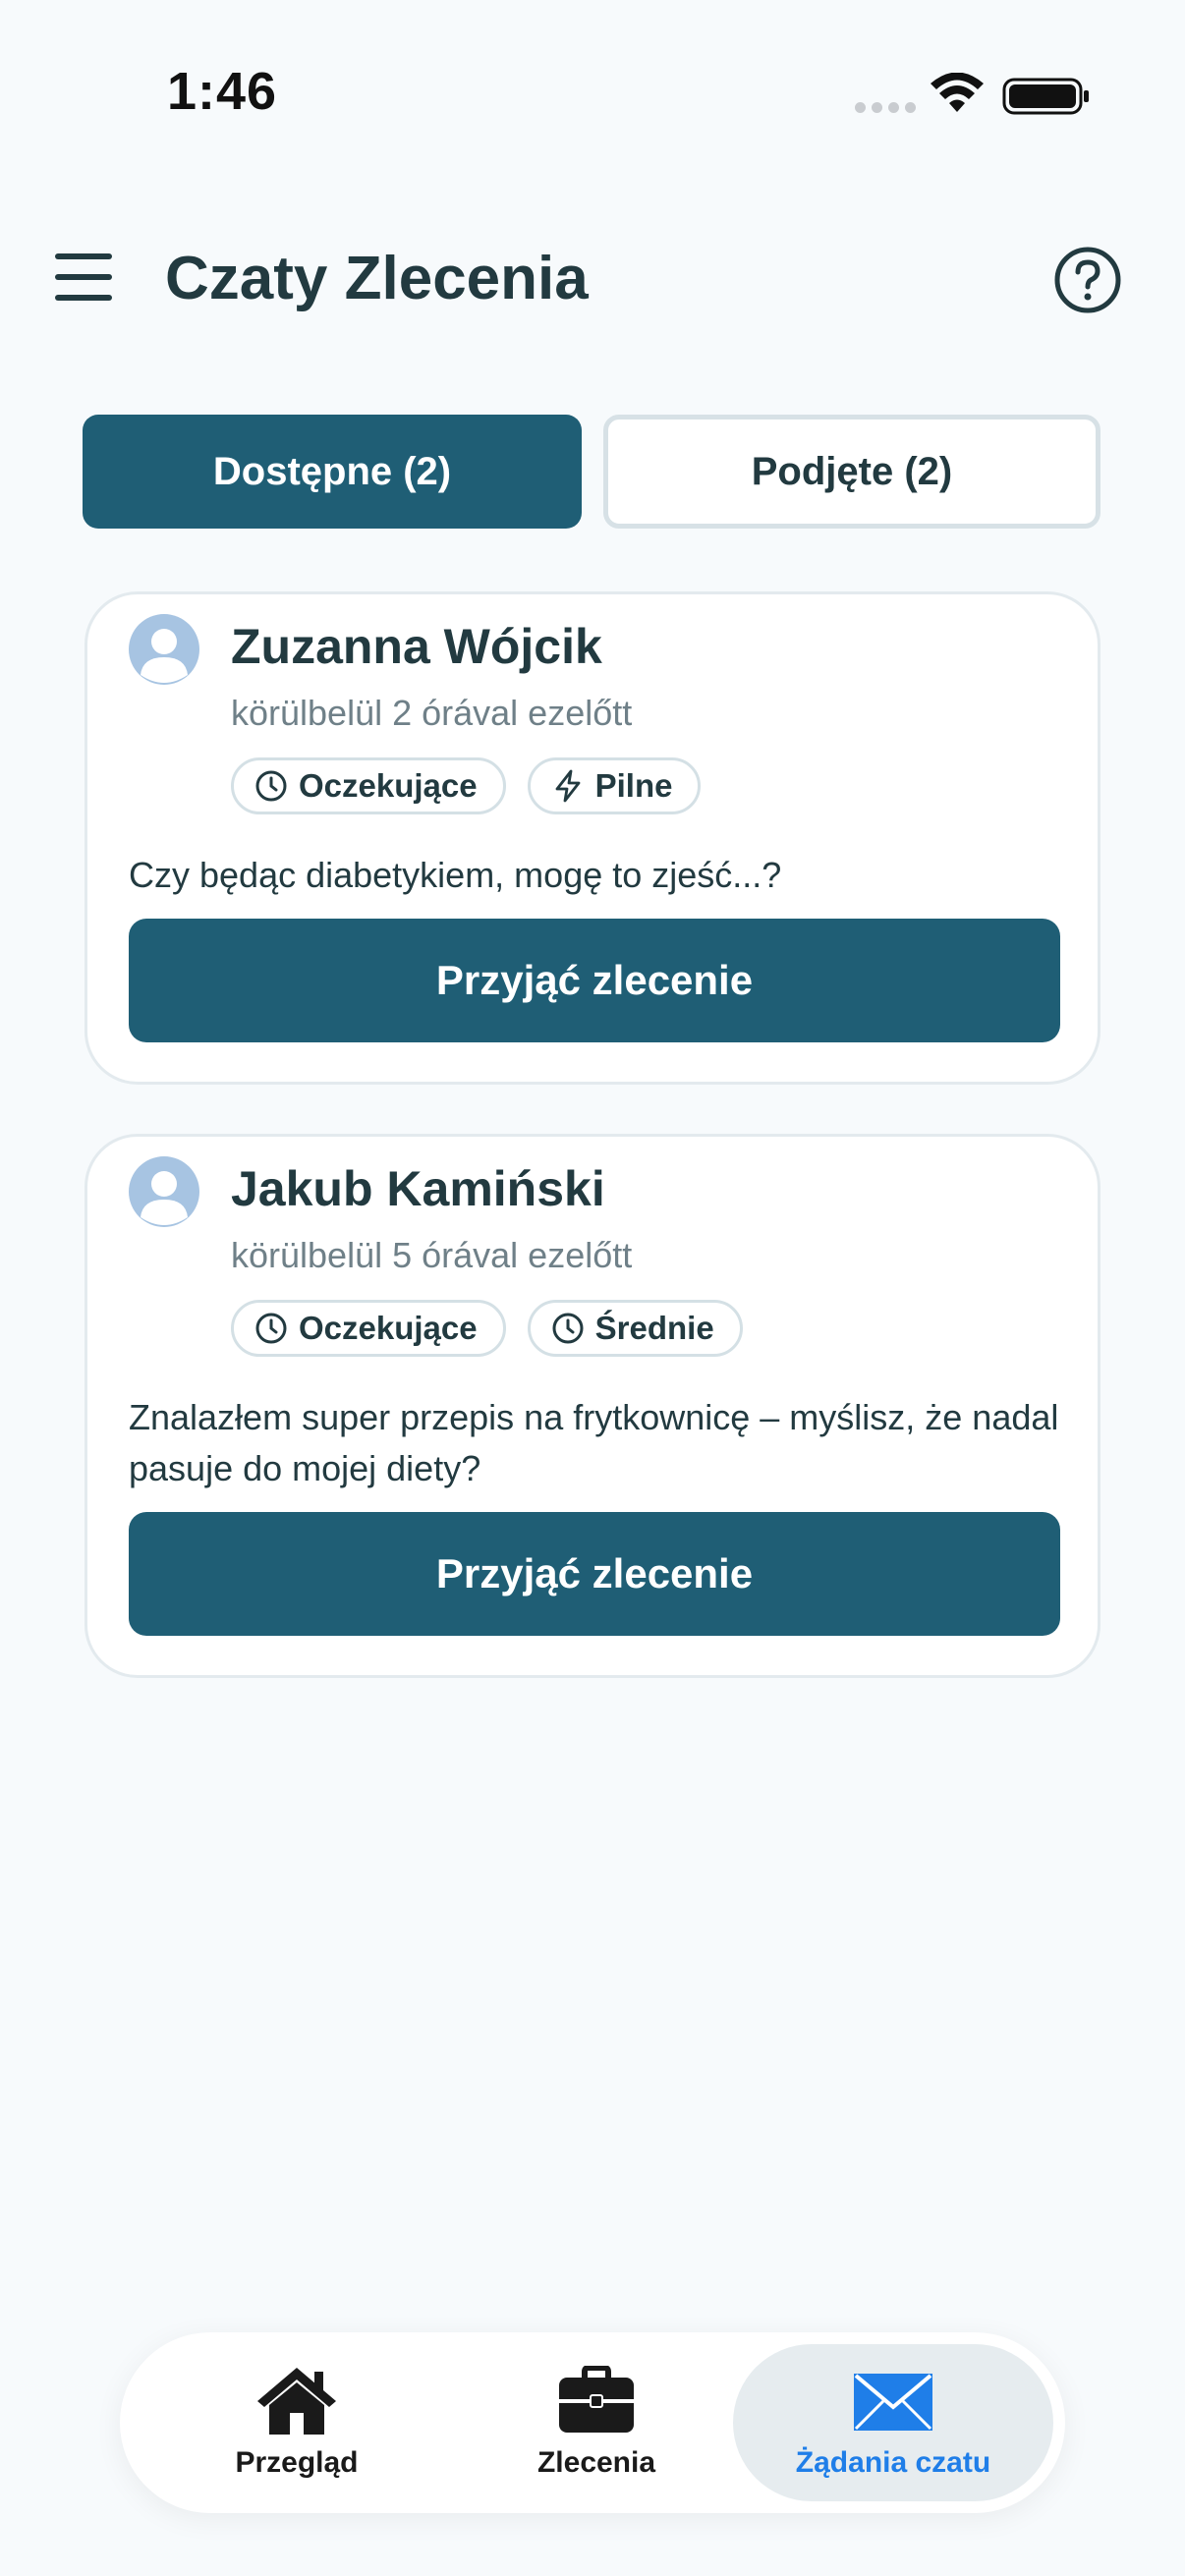 The height and width of the screenshot is (2576, 1185). I want to click on lightning-icon, so click(568, 786).